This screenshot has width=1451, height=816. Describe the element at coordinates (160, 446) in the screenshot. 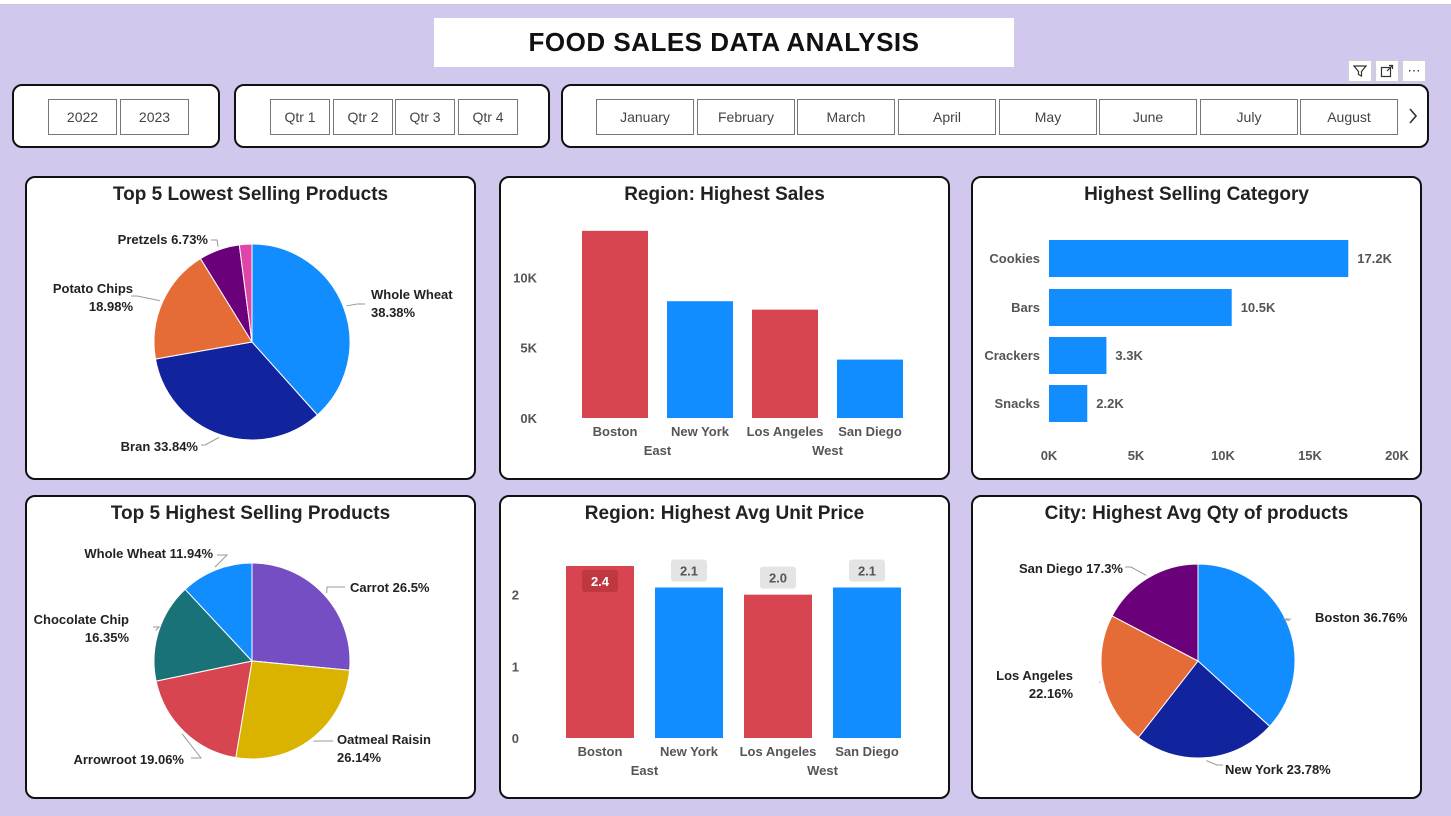

I see `slice-label: Bran 33.84%` at that location.